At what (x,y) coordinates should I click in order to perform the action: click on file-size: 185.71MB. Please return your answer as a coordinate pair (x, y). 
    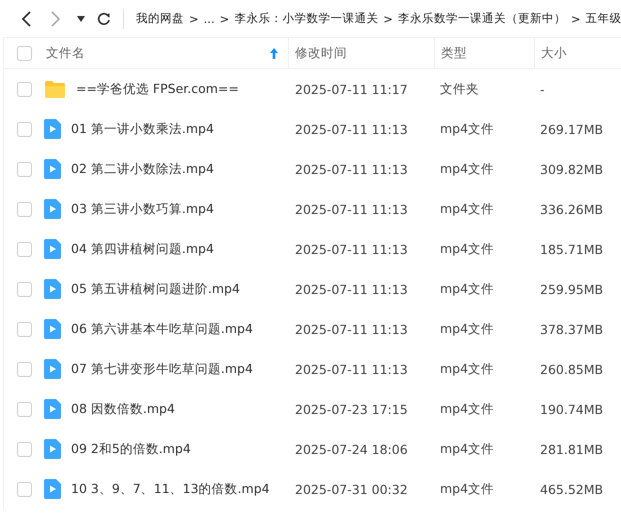
    Looking at the image, I should click on (571, 249).